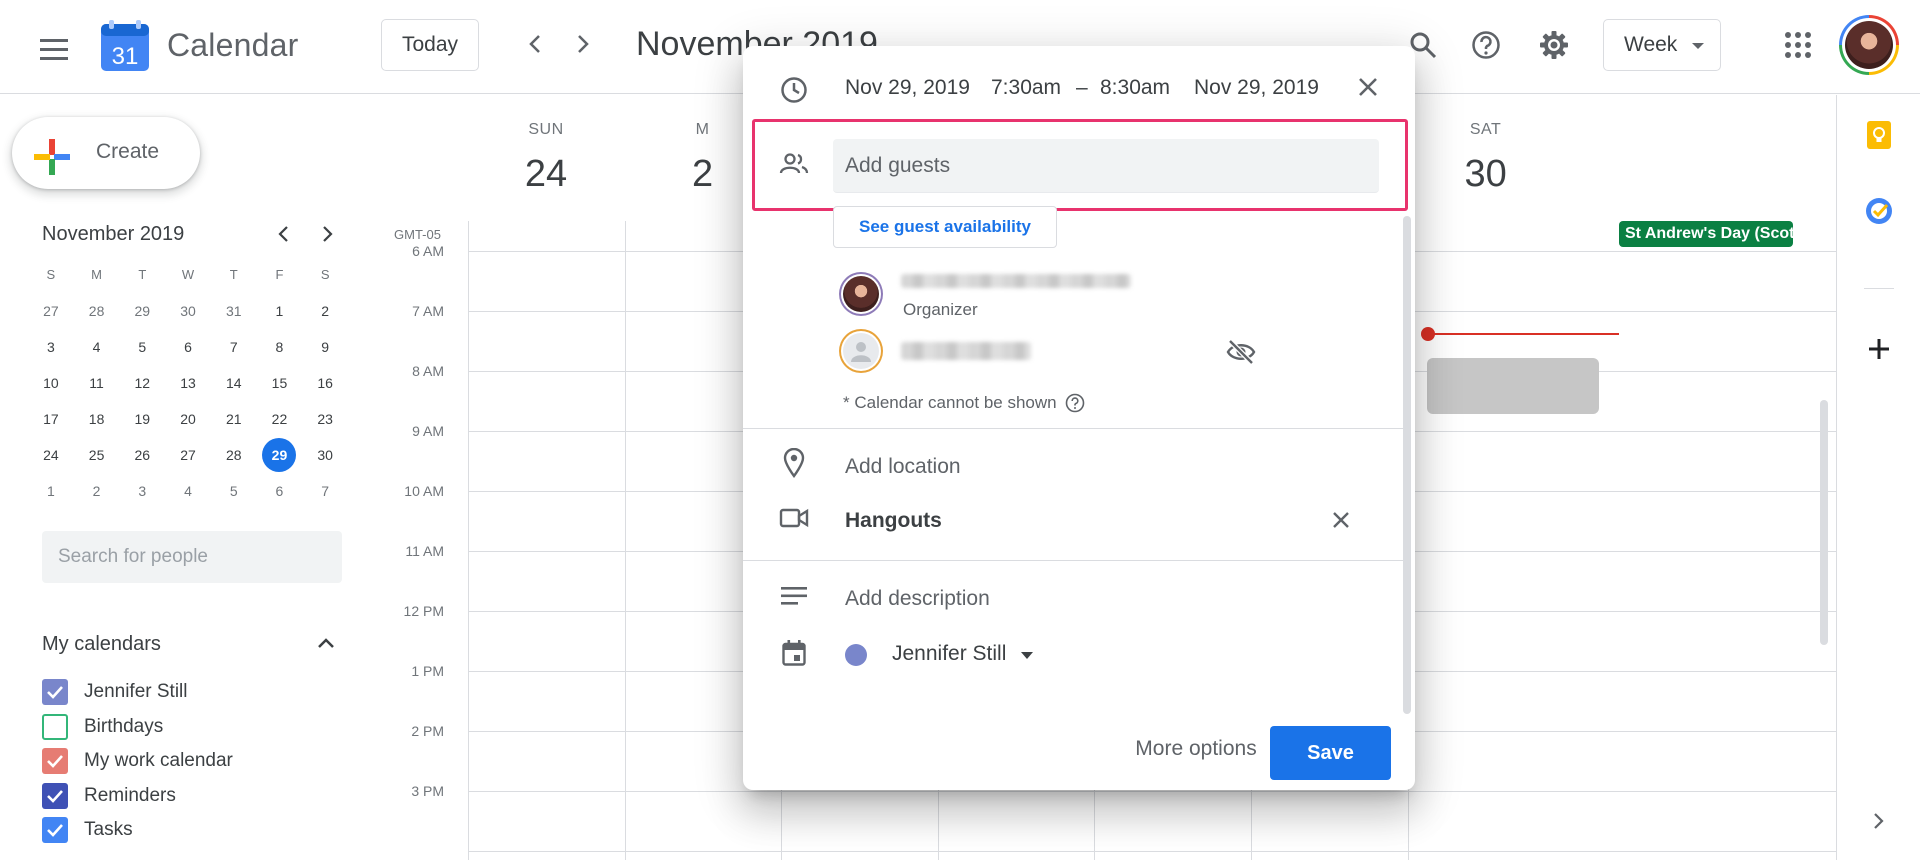  What do you see at coordinates (893, 521) in the screenshot?
I see `hangouts-conference-link: Hangouts` at bounding box center [893, 521].